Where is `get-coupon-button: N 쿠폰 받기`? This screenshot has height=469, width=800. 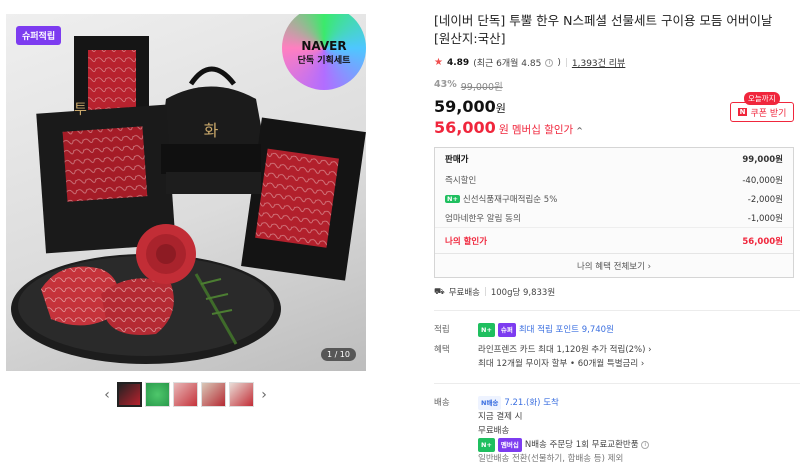
get-coupon-button: N 쿠폰 받기 is located at coordinates (762, 112).